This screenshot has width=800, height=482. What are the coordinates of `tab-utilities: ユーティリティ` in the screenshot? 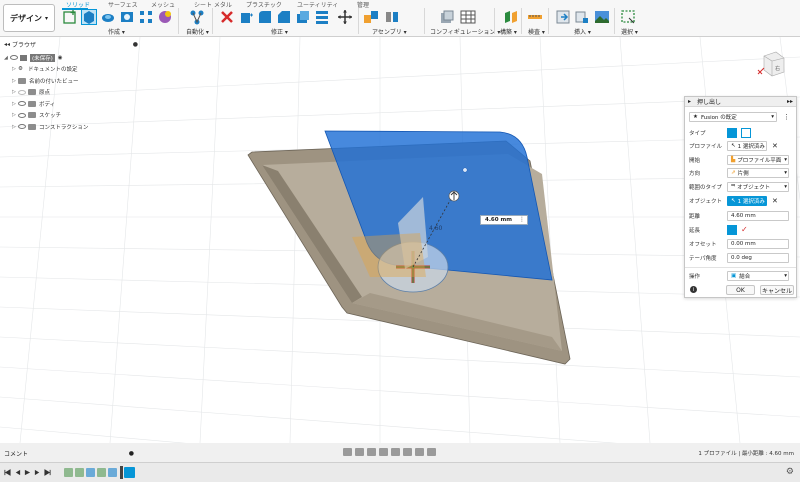 It's located at (317, 4).